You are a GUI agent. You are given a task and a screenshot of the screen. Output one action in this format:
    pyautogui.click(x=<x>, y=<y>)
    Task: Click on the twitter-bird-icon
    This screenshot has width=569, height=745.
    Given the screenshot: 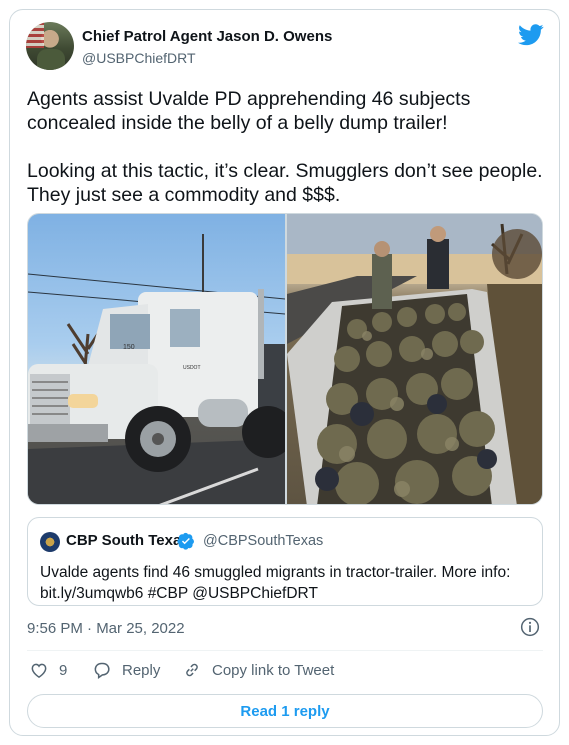 What is the action you would take?
    pyautogui.click(x=531, y=35)
    